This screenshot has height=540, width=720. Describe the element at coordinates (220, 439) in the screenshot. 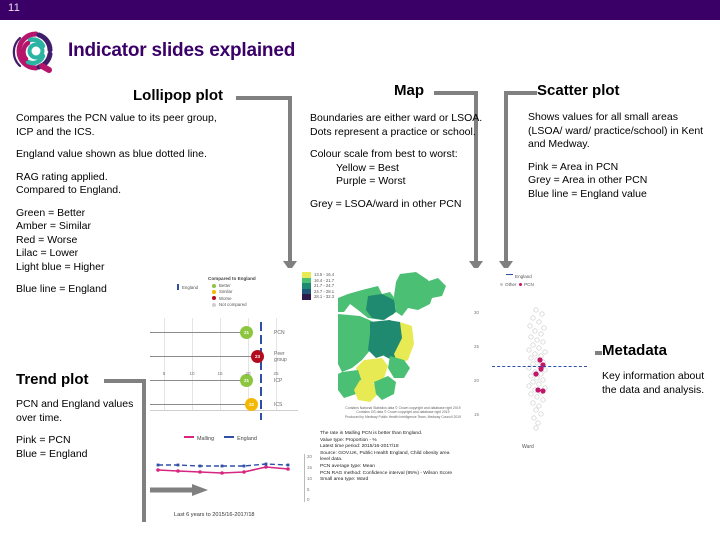

I see `trend-legend: Malling England` at that location.